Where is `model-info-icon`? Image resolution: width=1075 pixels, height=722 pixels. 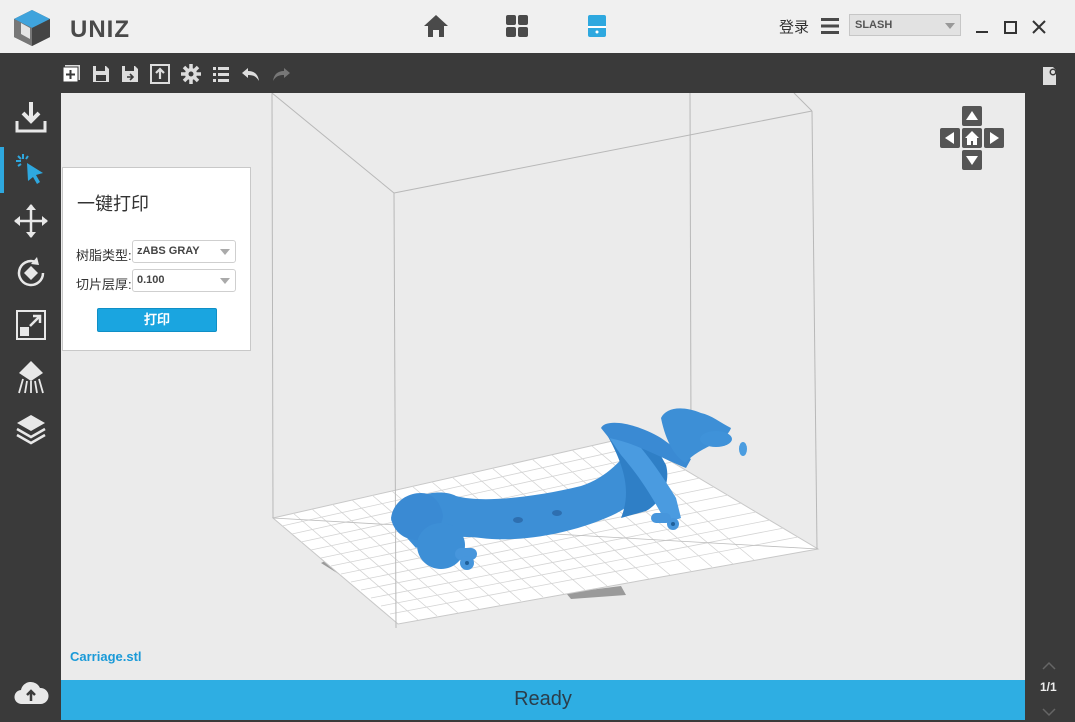
model-info-icon is located at coordinates (1050, 76).